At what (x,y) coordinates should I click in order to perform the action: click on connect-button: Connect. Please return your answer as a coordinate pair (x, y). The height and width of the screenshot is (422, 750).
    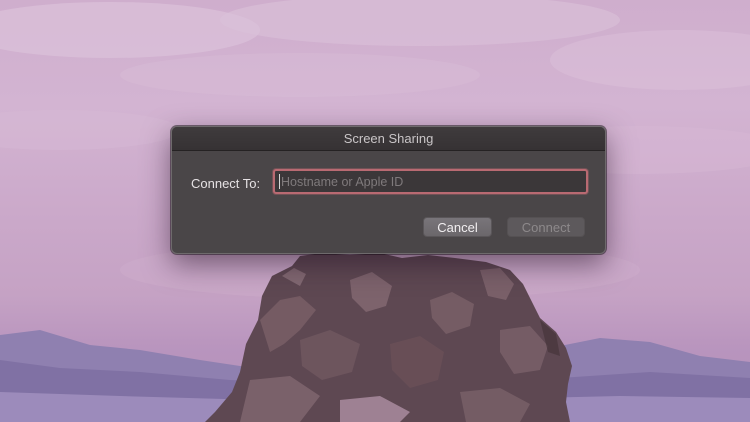
    Looking at the image, I should click on (546, 227).